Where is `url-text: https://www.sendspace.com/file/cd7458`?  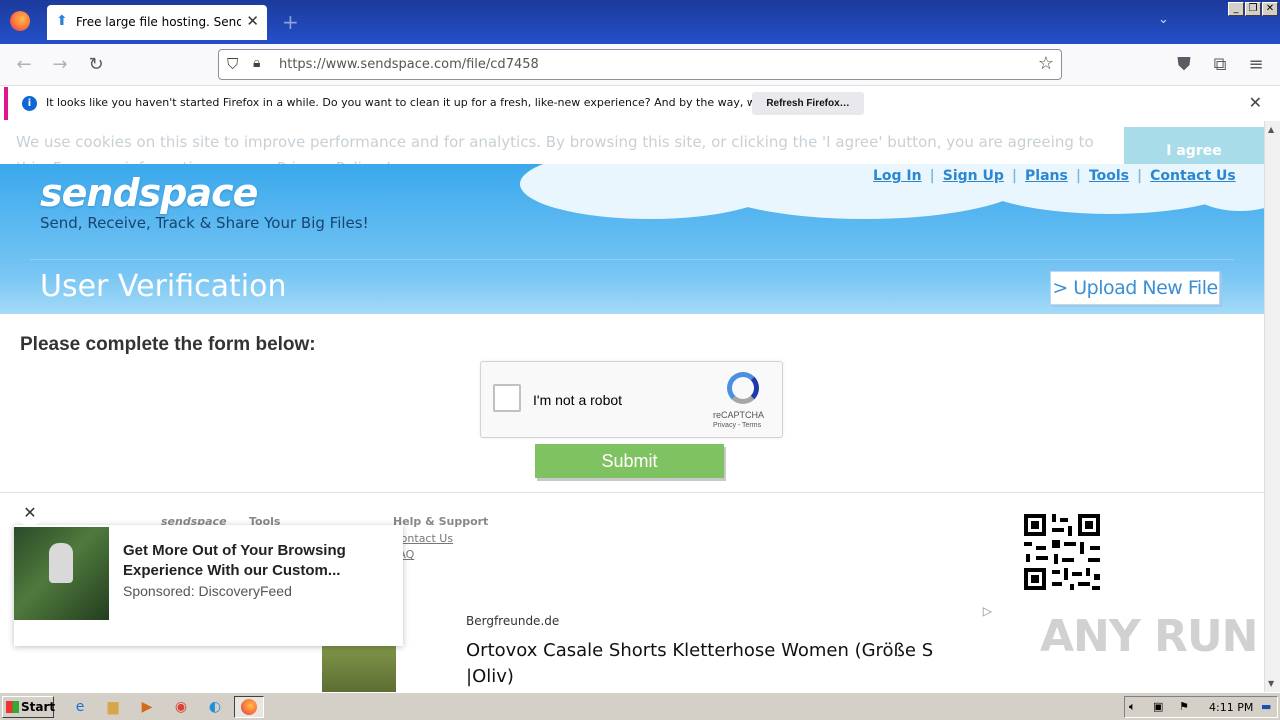 url-text: https://www.sendspace.com/file/cd7458 is located at coordinates (409, 64).